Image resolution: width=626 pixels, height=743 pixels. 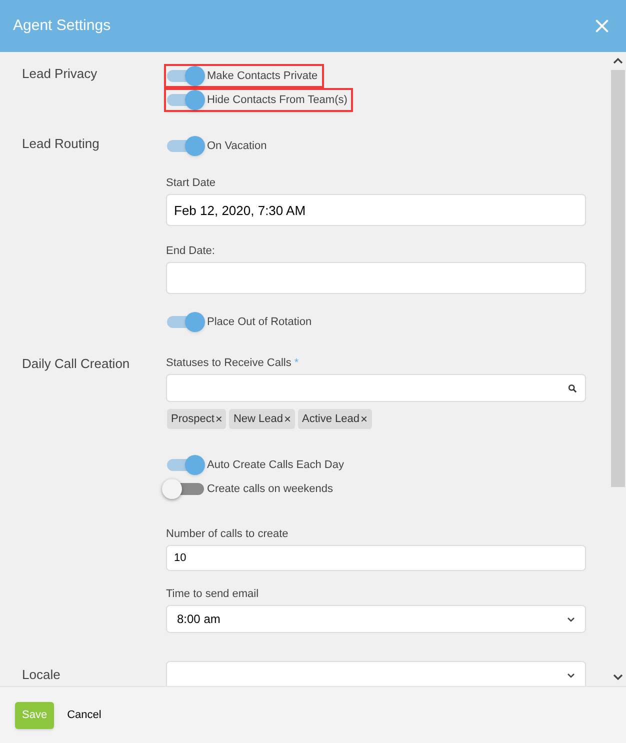 What do you see at coordinates (229, 363) in the screenshot?
I see `field-label: Statuses to Receive Calls` at bounding box center [229, 363].